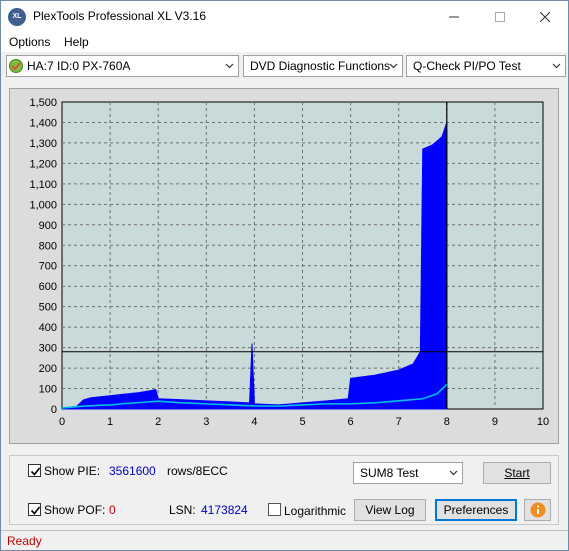 Image resolution: width=569 pixels, height=551 pixels. Describe the element at coordinates (467, 66) in the screenshot. I see `test-select-value: Q-Check PI/PO Test` at that location.